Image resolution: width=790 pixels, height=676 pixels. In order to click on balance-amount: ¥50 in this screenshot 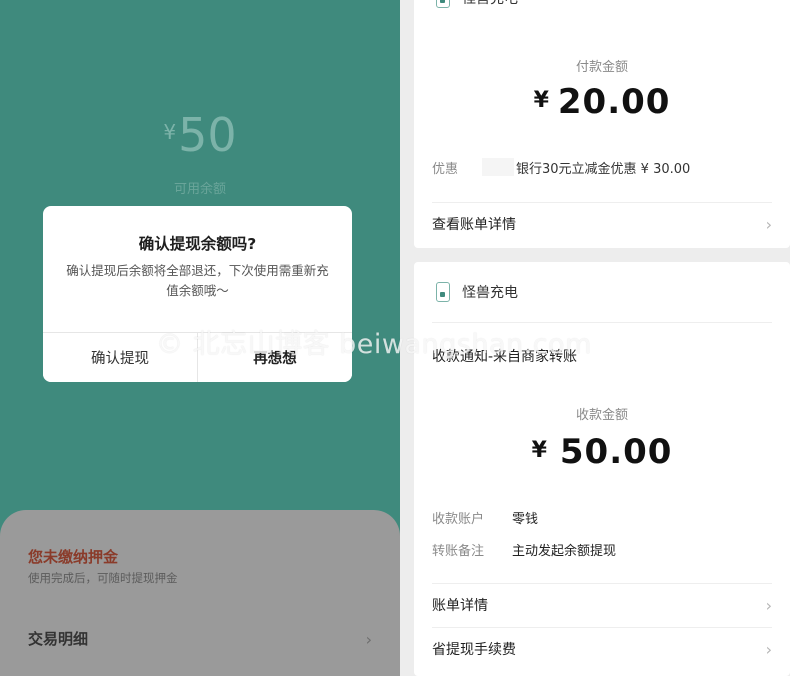, I will do `click(200, 135)`.